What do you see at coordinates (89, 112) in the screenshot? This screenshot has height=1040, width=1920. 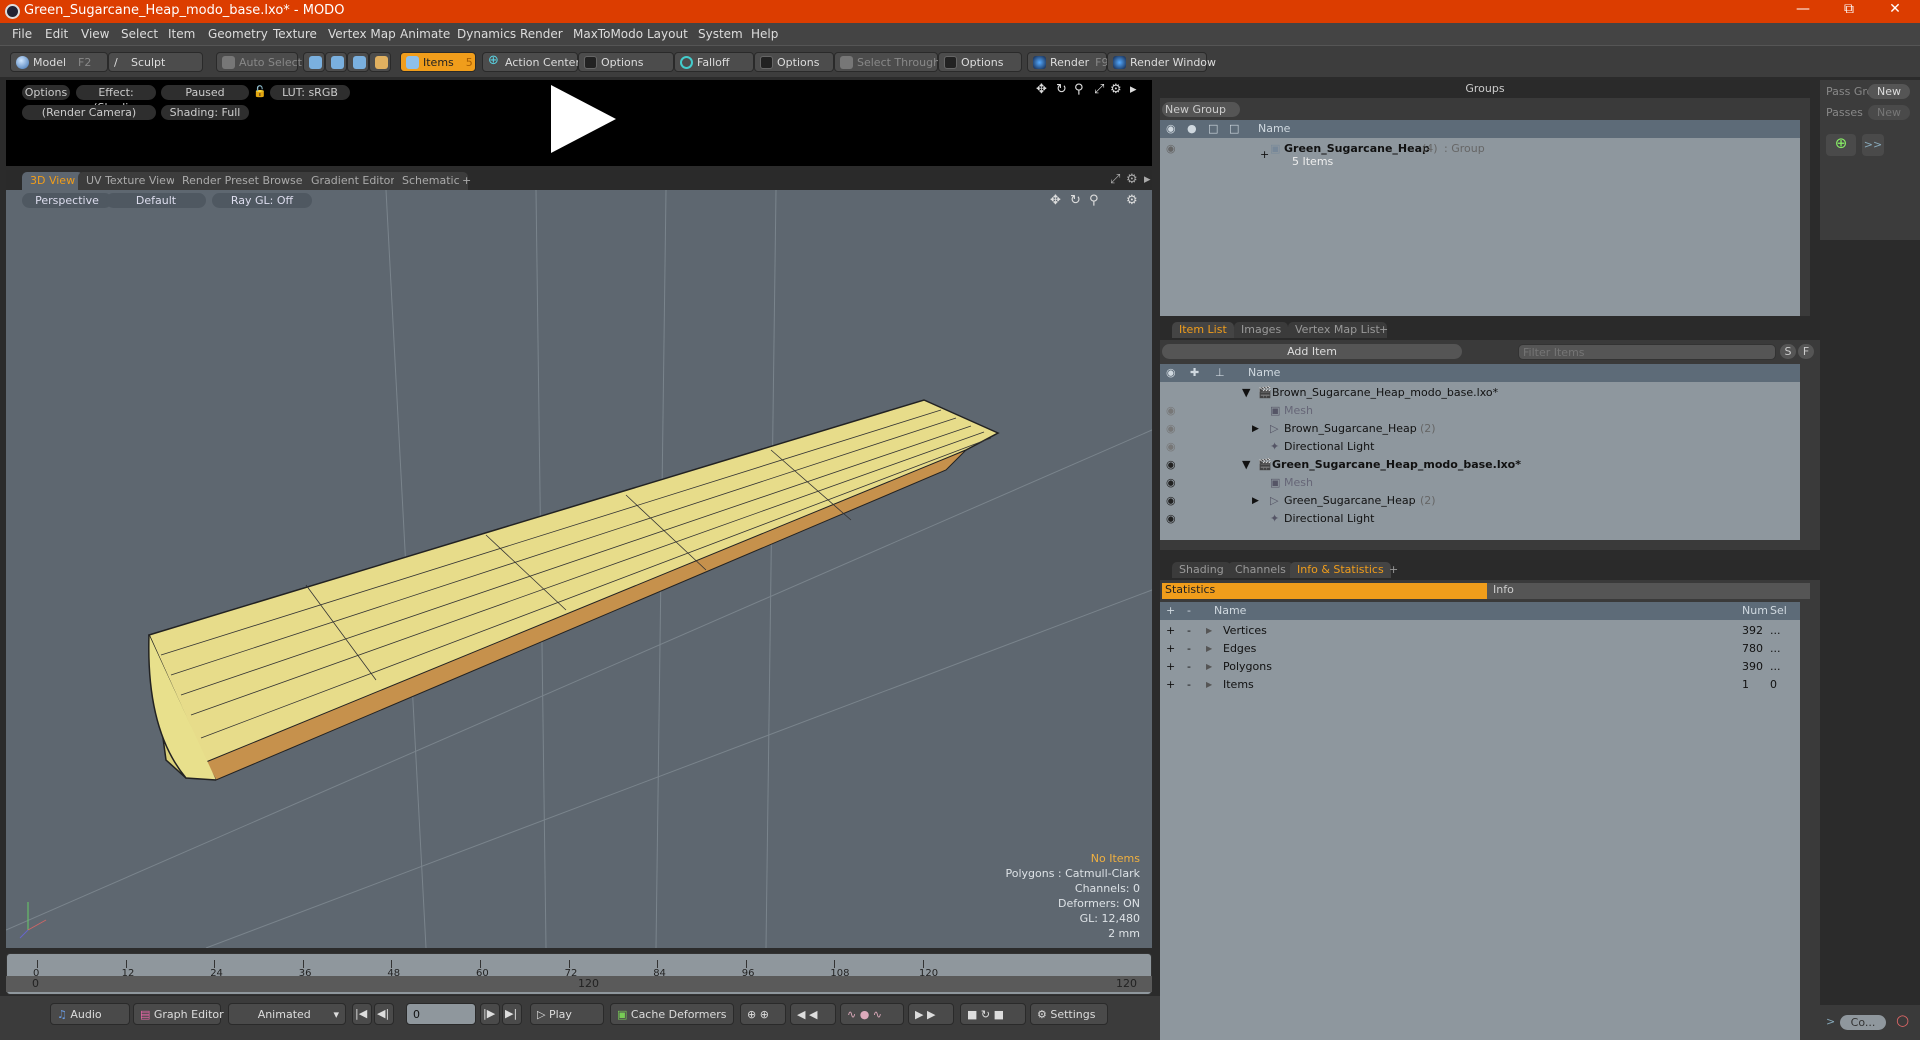 I see `camera-dropdown: (Render Camera)` at bounding box center [89, 112].